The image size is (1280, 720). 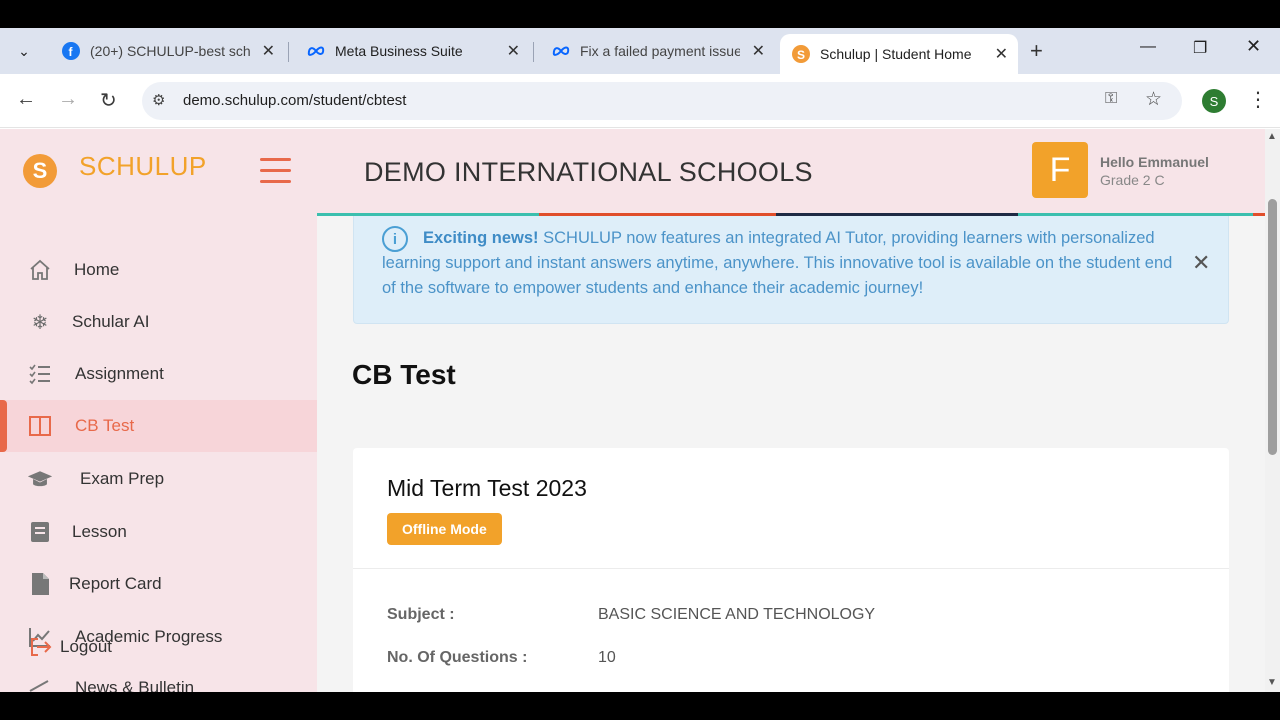 What do you see at coordinates (143, 166) in the screenshot?
I see `logo-text: SCHULUP` at bounding box center [143, 166].